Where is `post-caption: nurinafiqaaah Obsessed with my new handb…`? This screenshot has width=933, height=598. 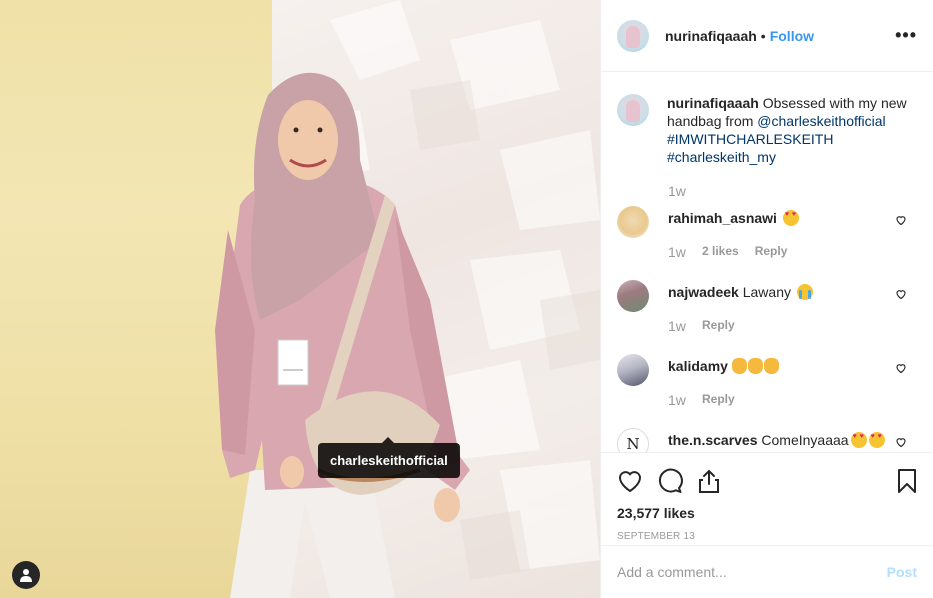
post-caption: nurinafiqaaah Obsessed with my new handb… is located at coordinates (767, 119).